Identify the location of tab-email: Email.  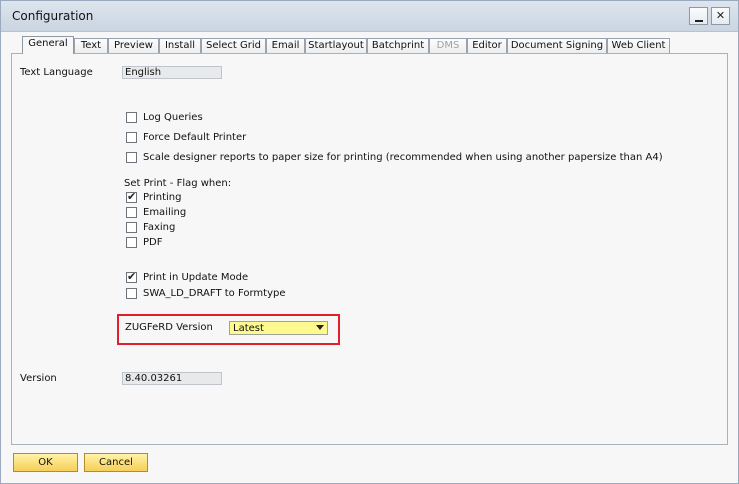
(285, 45).